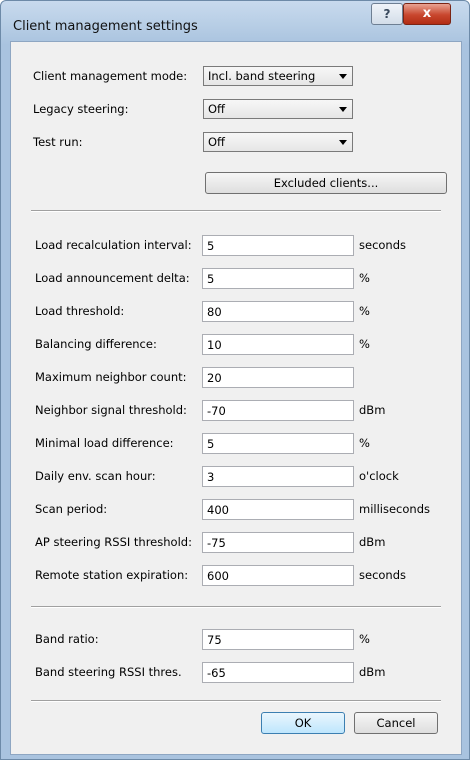 The height and width of the screenshot is (760, 470). Describe the element at coordinates (96, 344) in the screenshot. I see `field-label: Balancing difference:` at that location.